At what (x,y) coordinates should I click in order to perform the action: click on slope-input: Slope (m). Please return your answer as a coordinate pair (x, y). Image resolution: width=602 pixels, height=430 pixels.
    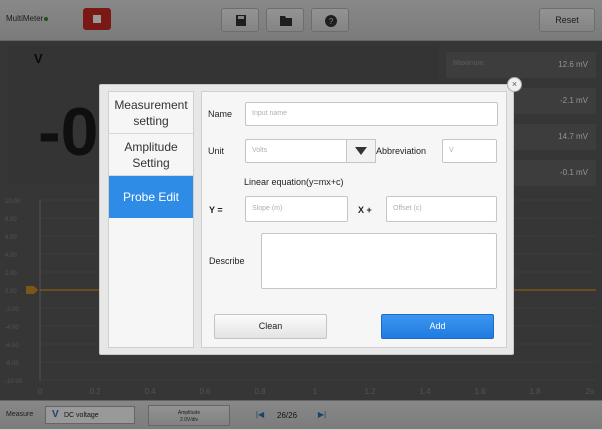
    Looking at the image, I should click on (296, 209).